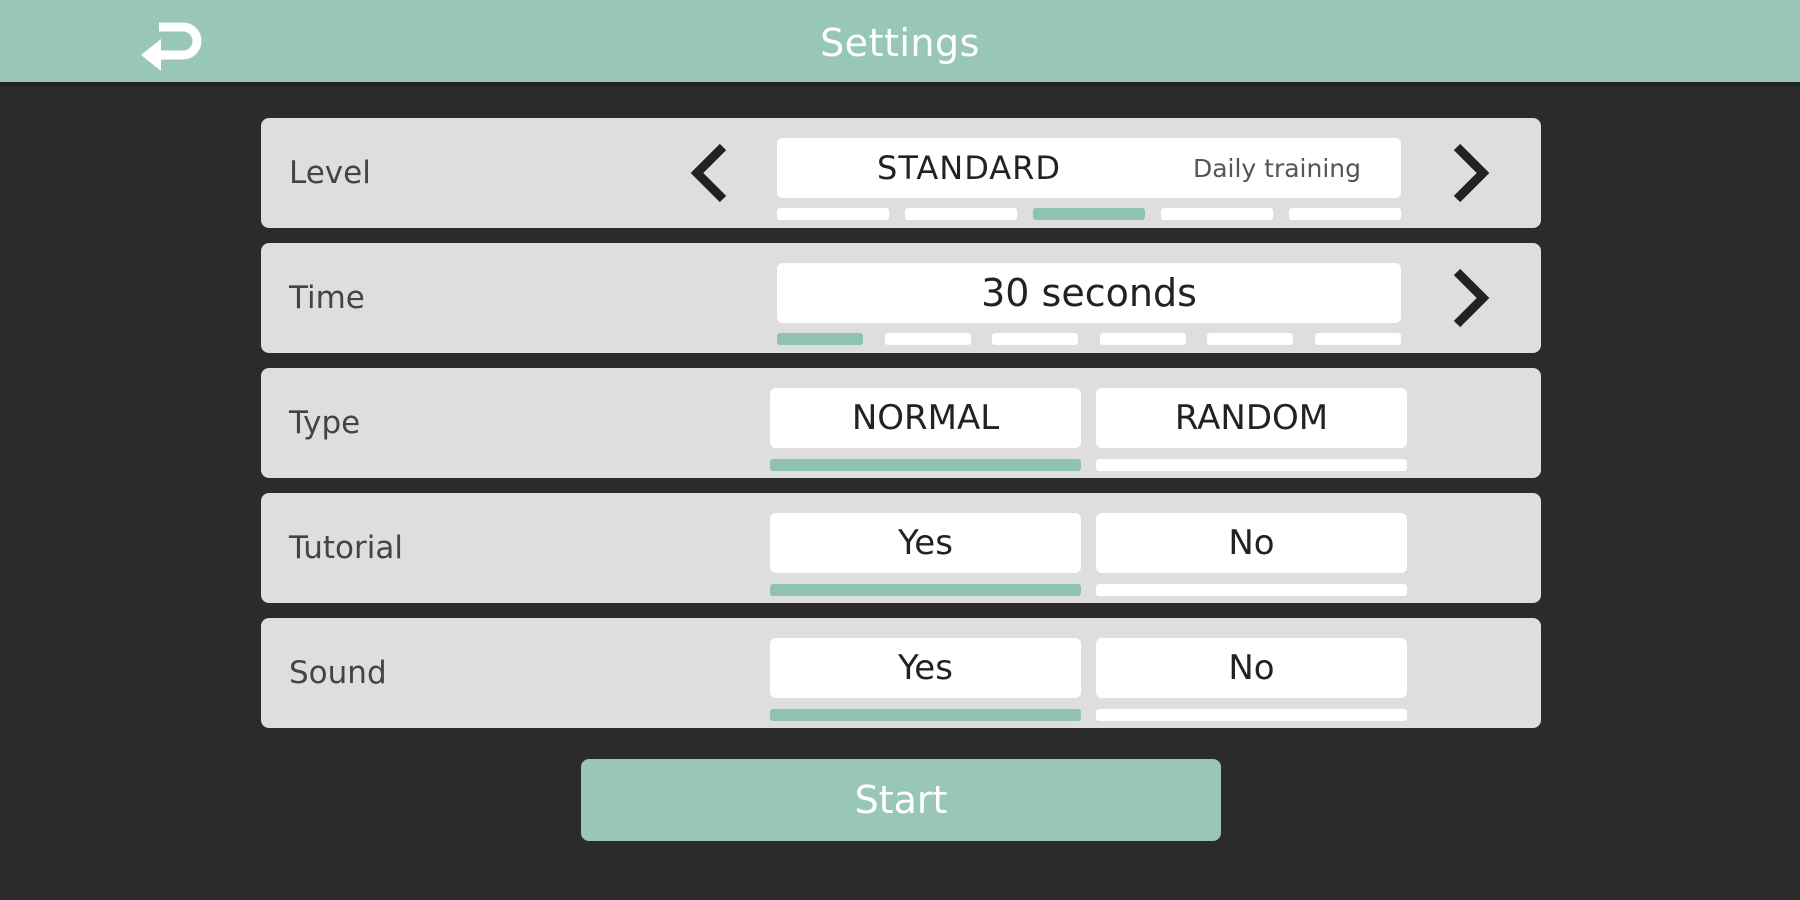 The height and width of the screenshot is (900, 1800). I want to click on time-row: Time 30 seconds, so click(901, 298).